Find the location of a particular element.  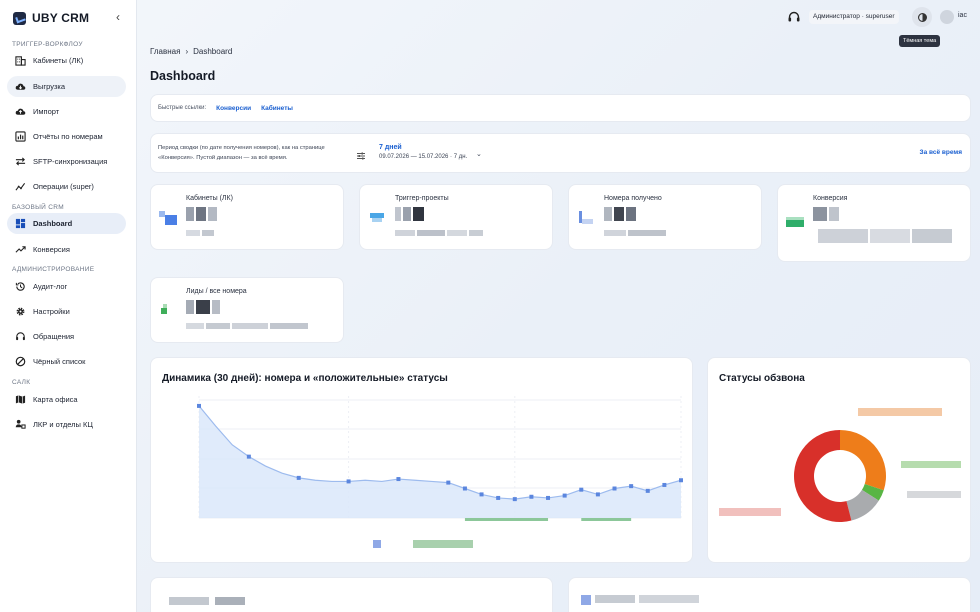

collapse-sidebar-button: ‹ is located at coordinates (118, 17).